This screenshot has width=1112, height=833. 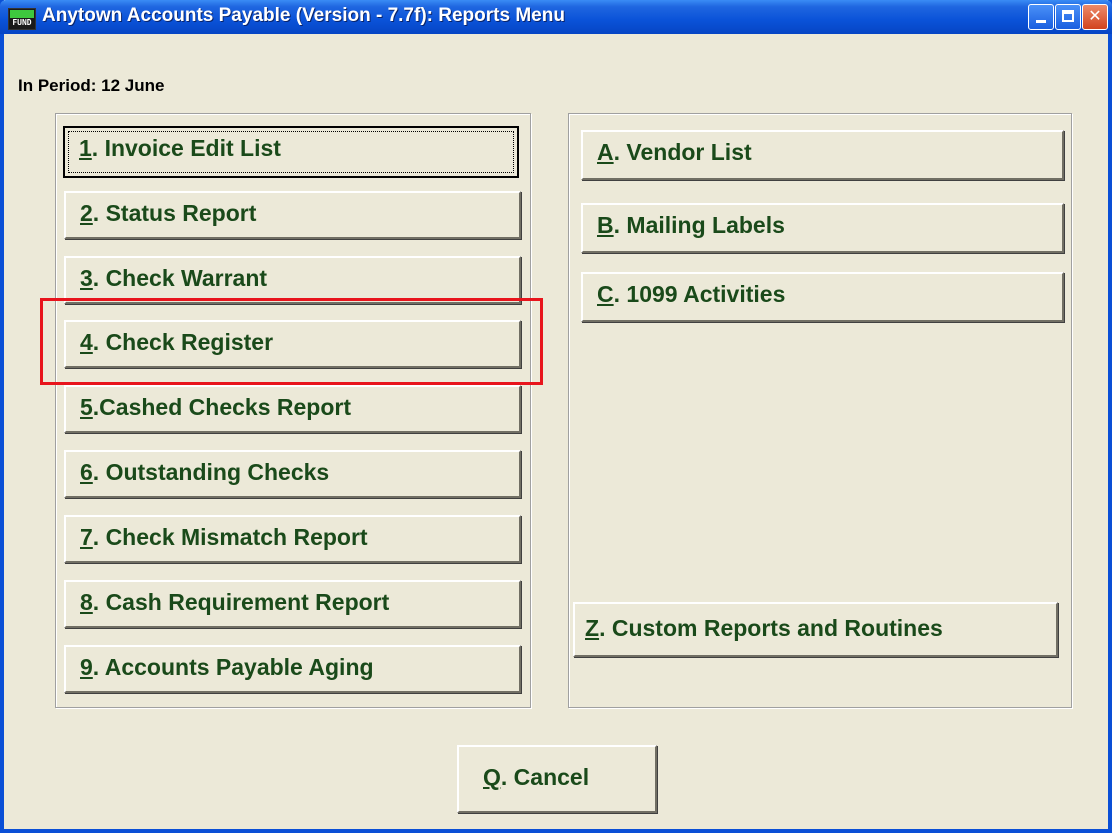 I want to click on cashed-checks-report-button: 5.Cashed Checks Report, so click(x=292, y=409).